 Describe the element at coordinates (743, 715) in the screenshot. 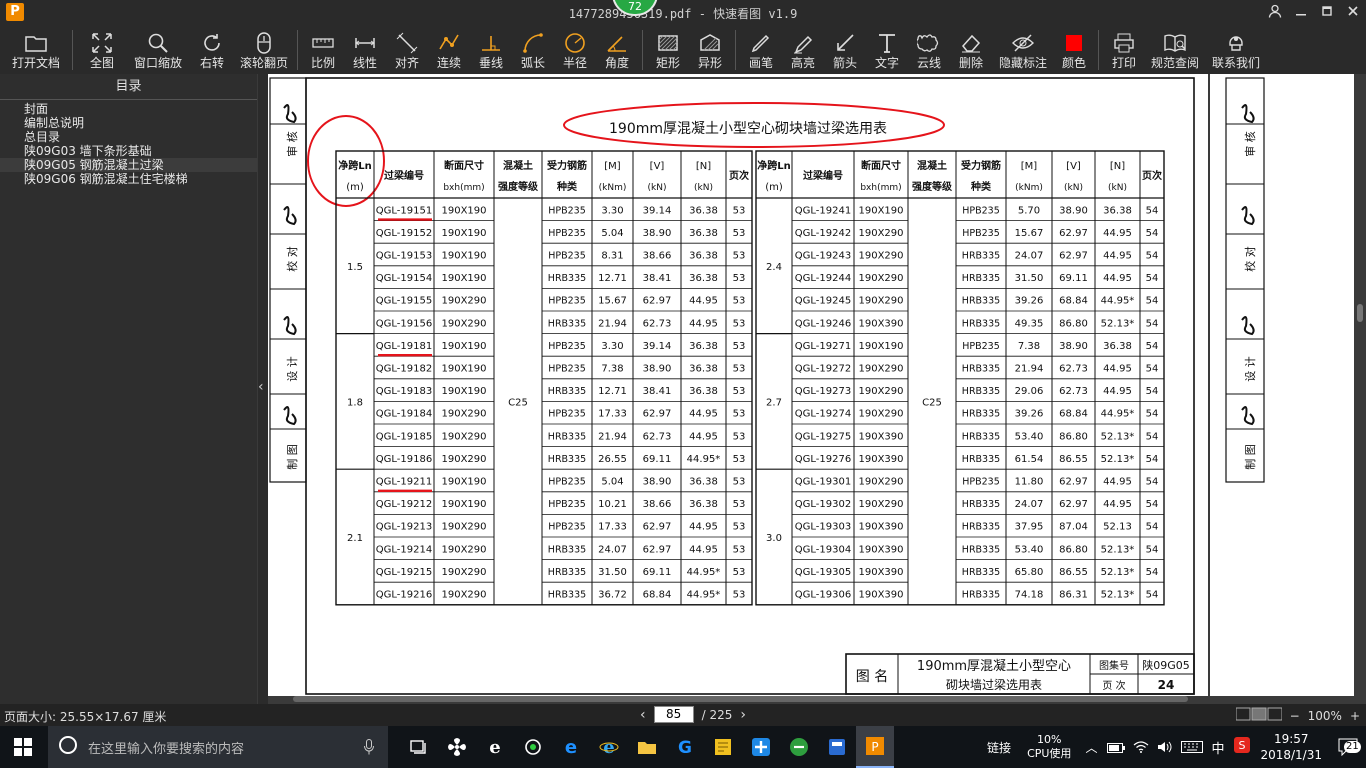

I see `next-page-icon: ›` at that location.